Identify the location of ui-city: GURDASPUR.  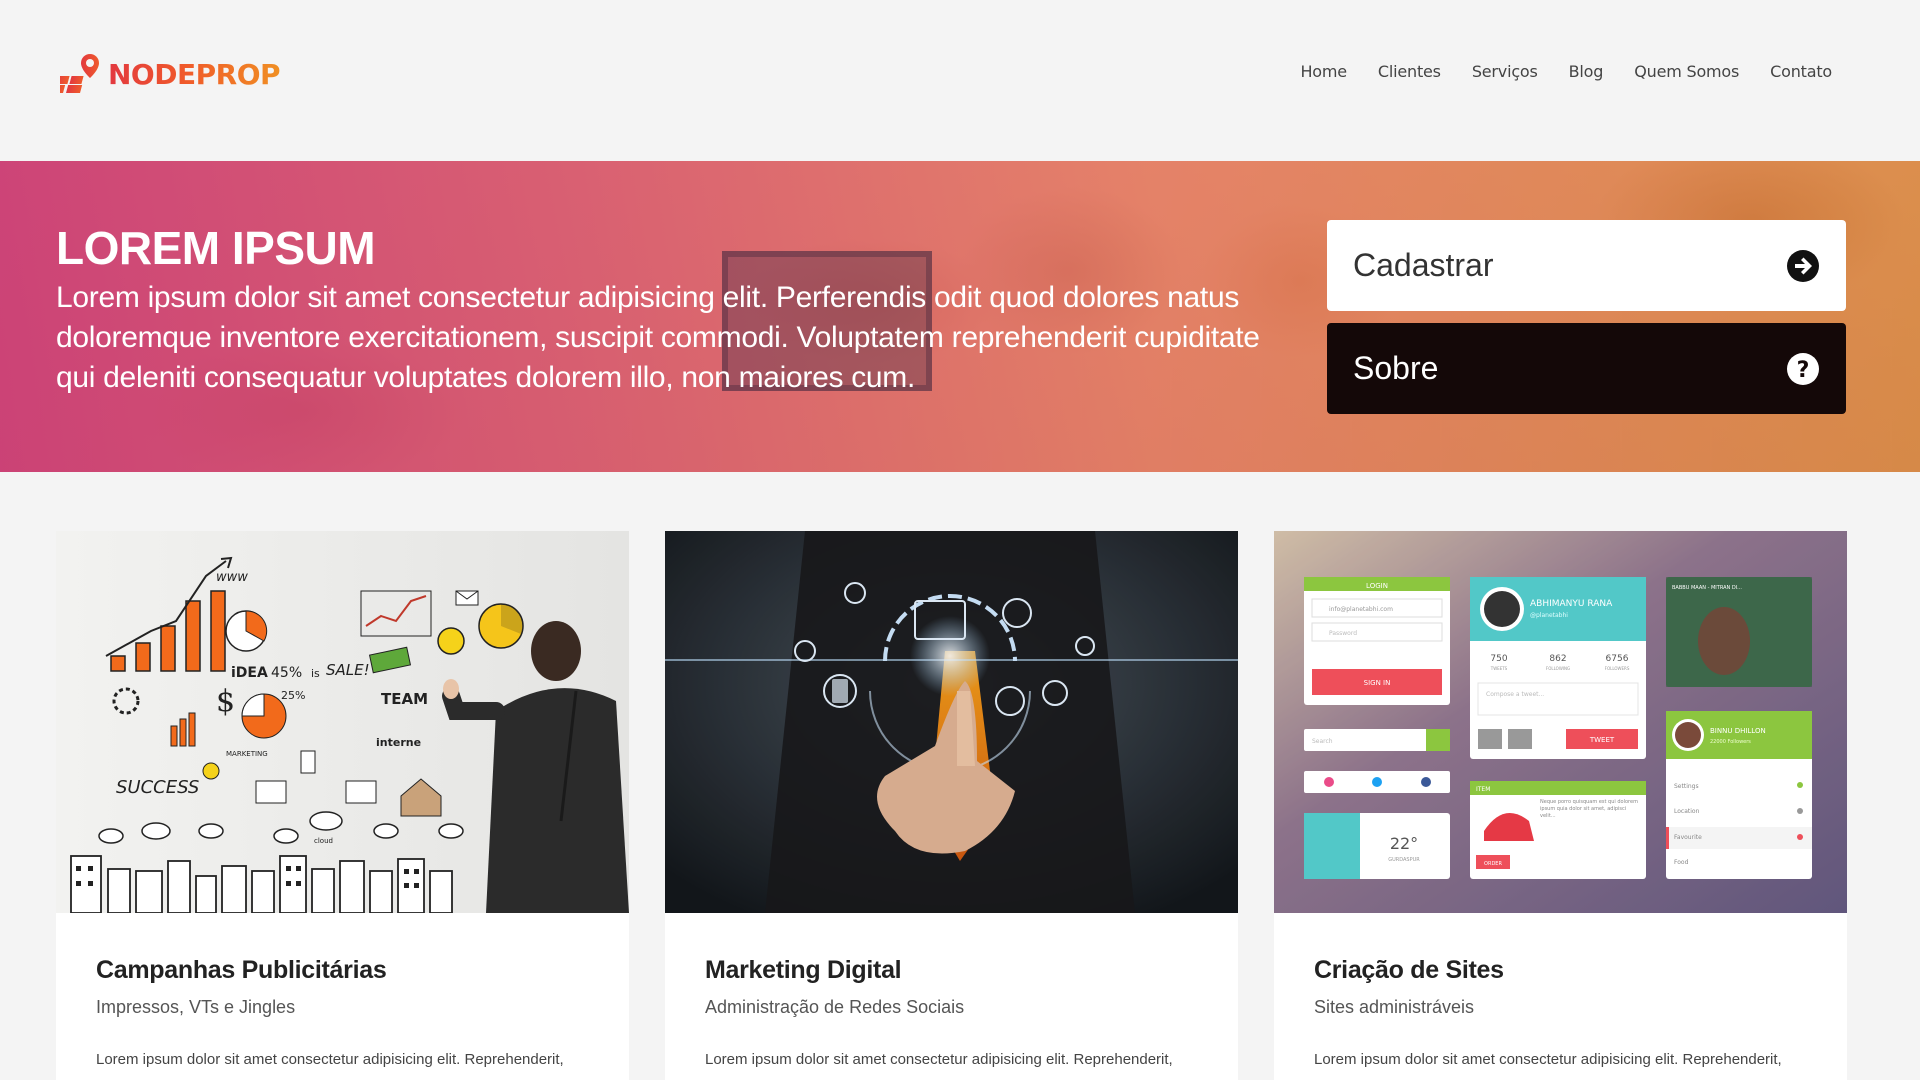
(1404, 860).